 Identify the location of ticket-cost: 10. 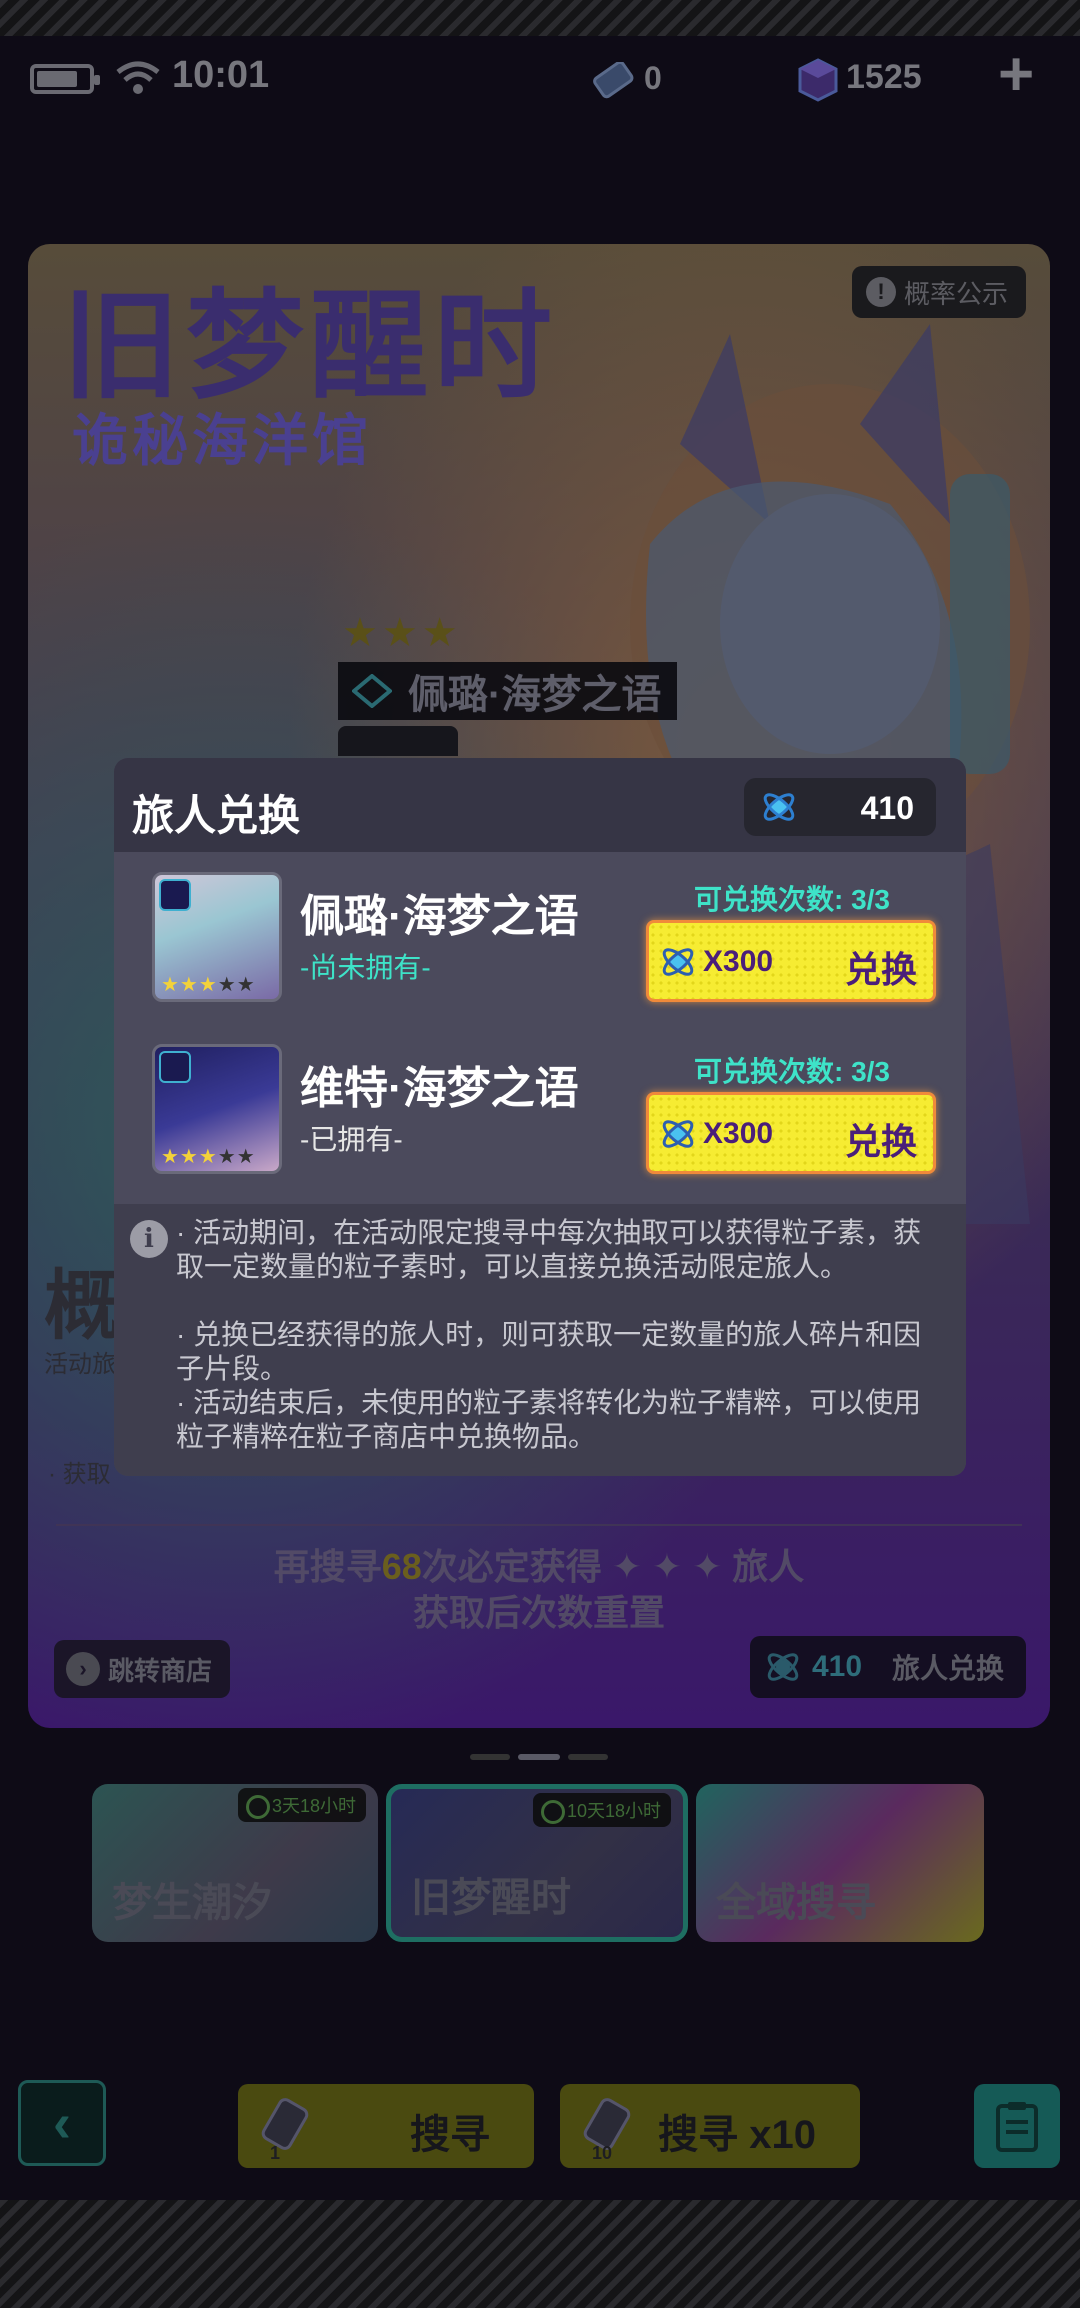
(602, 2153).